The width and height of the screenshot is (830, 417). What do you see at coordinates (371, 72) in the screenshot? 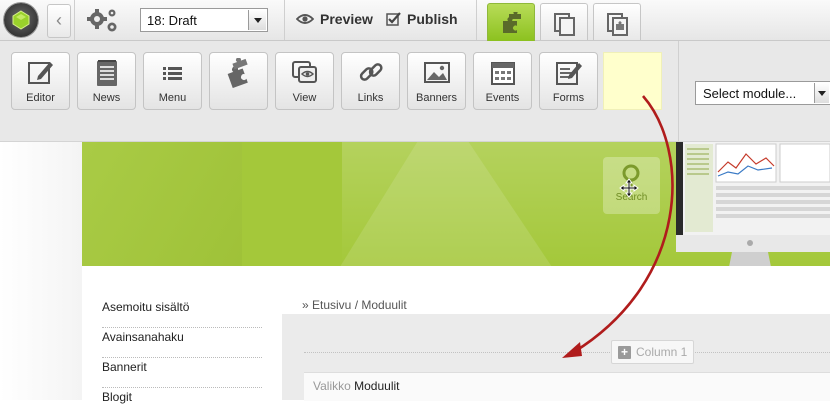
I see `chain-link-icon` at bounding box center [371, 72].